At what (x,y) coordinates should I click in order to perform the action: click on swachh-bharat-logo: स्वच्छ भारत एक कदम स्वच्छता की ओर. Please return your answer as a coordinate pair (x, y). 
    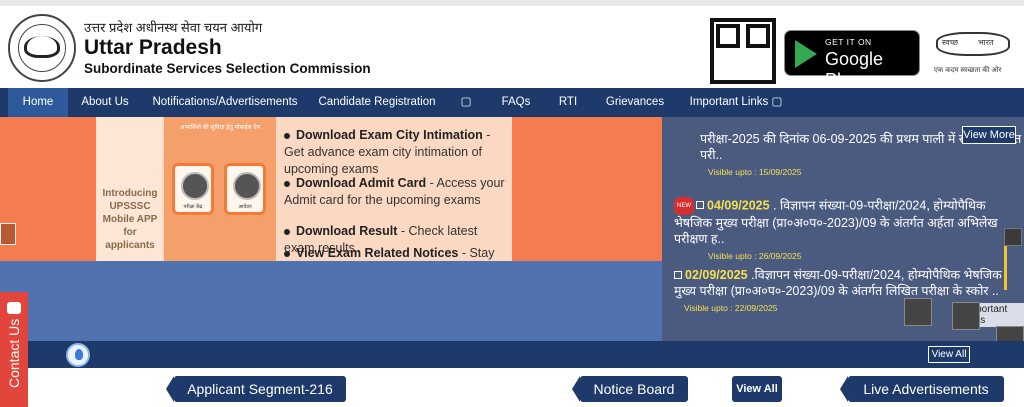
    Looking at the image, I should click on (975, 51).